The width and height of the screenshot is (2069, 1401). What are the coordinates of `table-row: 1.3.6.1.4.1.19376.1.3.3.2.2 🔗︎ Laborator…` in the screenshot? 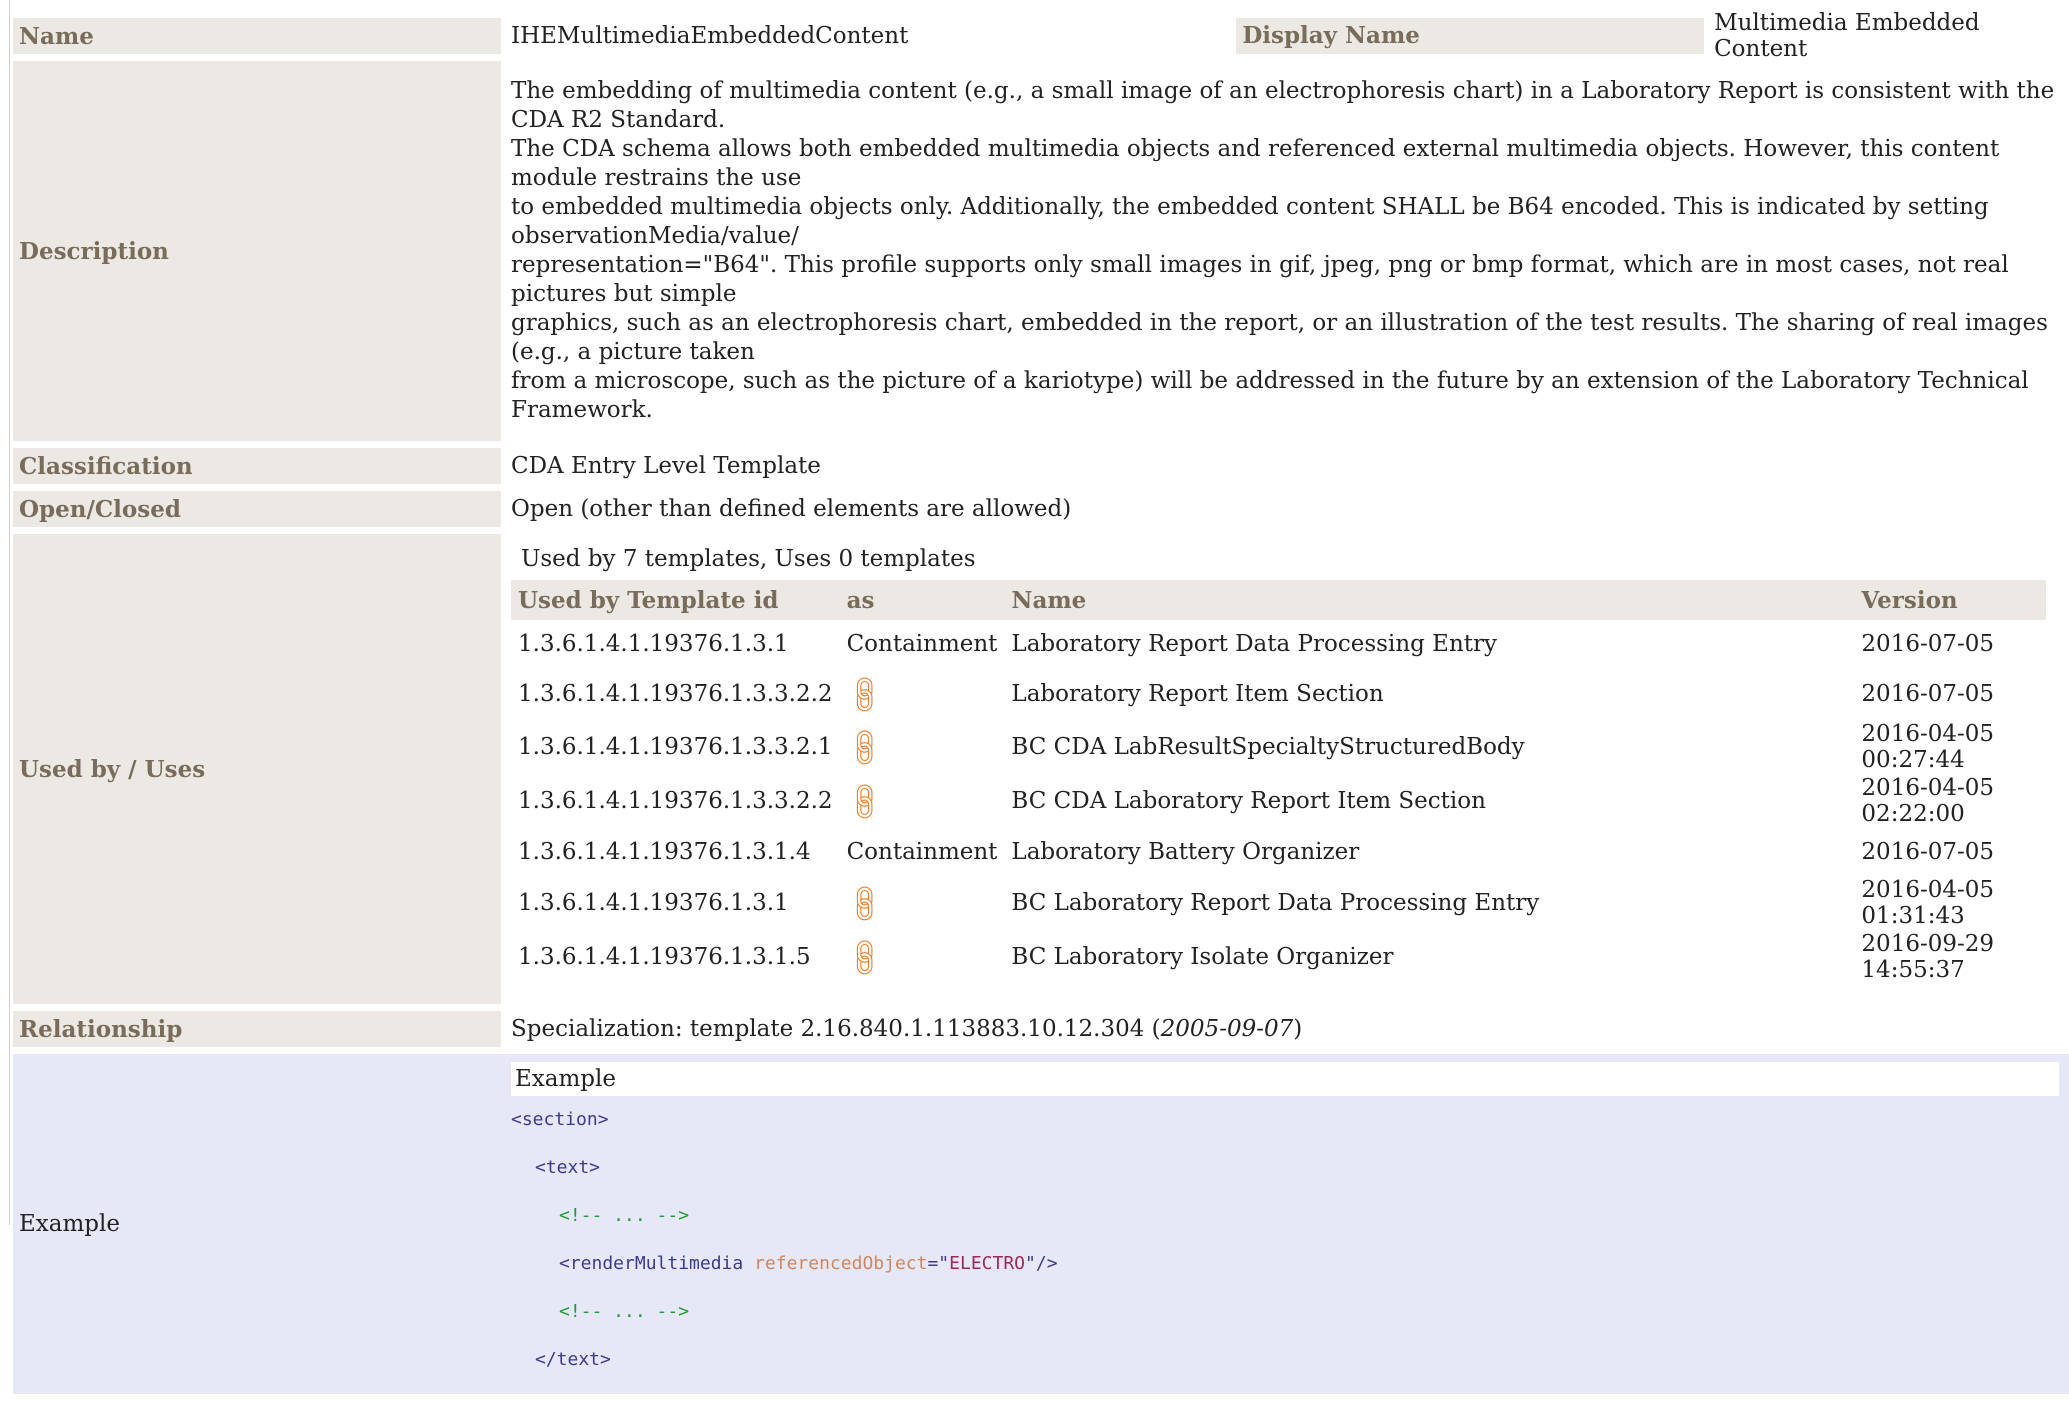 It's located at (1278, 694).